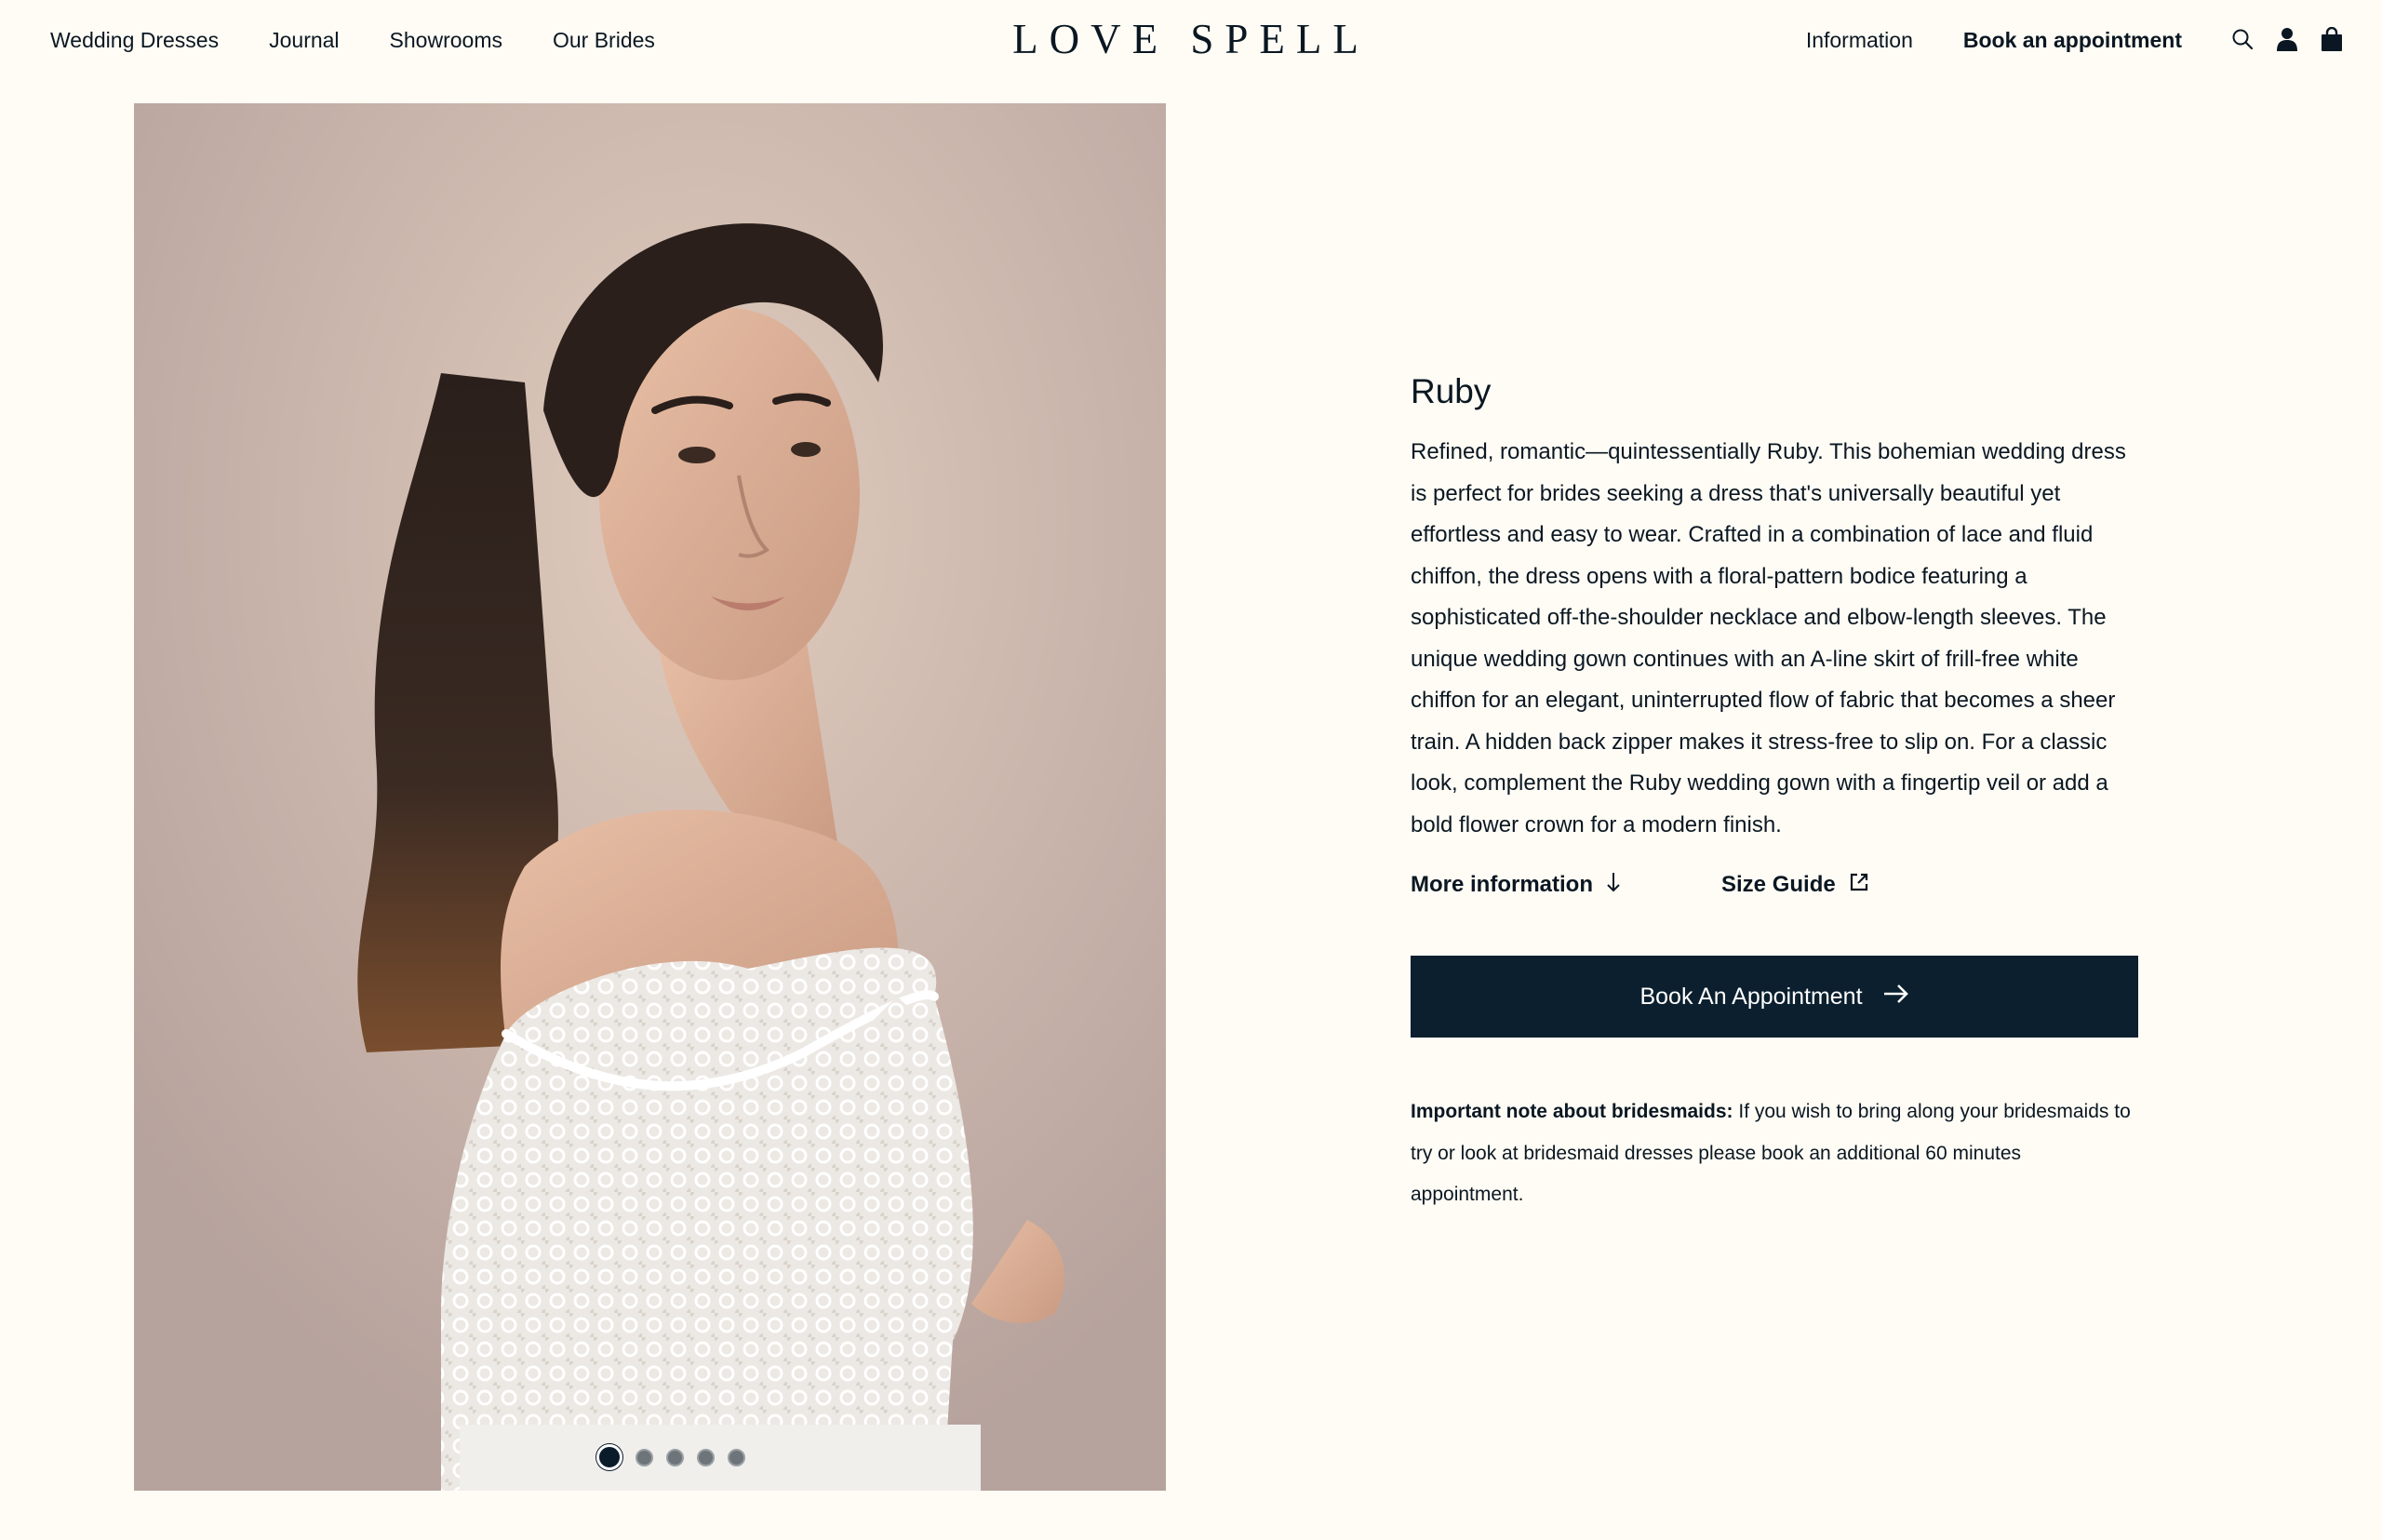  I want to click on nav-book-appointment: Book an appointment, so click(2072, 40).